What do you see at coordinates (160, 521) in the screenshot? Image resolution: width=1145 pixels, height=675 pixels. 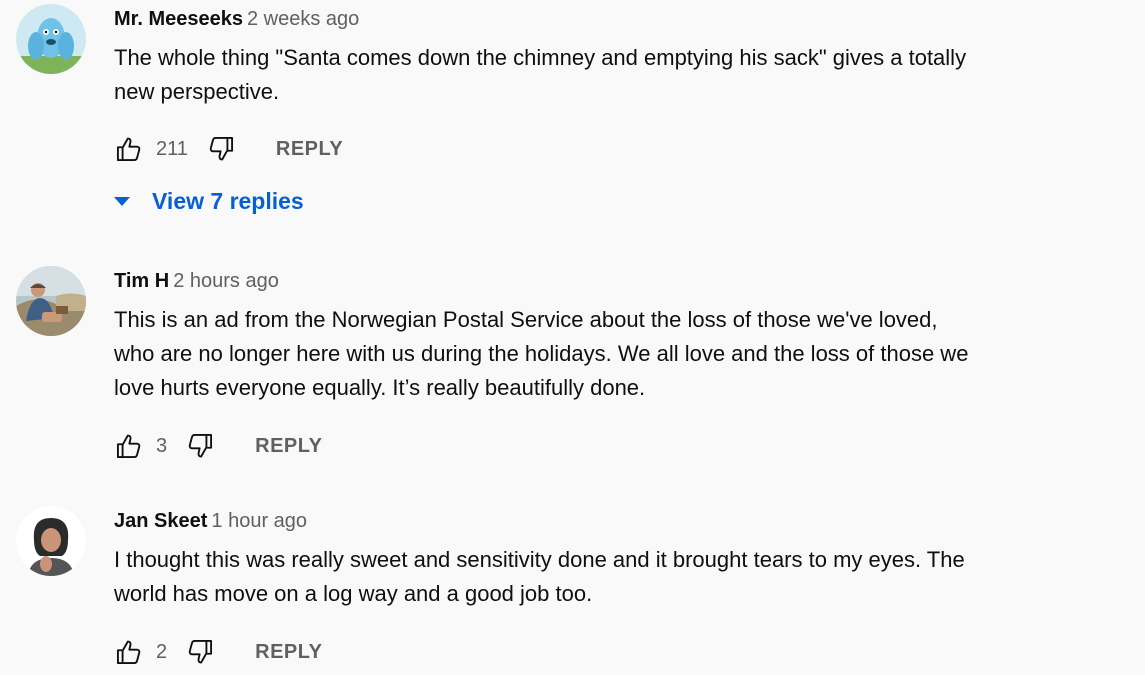 I see `comment-author: Jan Skeet` at bounding box center [160, 521].